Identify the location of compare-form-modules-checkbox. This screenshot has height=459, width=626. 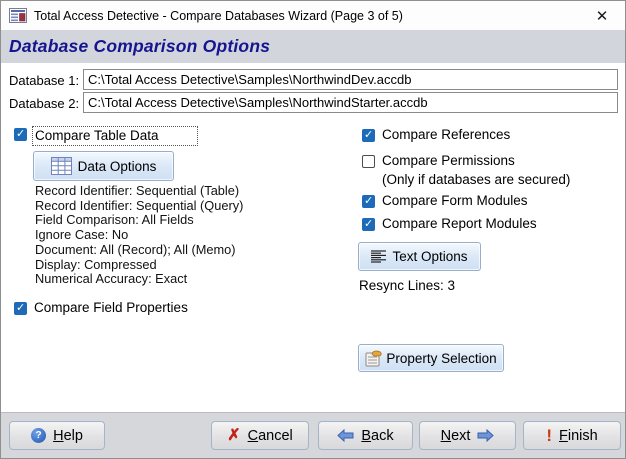
(368, 201).